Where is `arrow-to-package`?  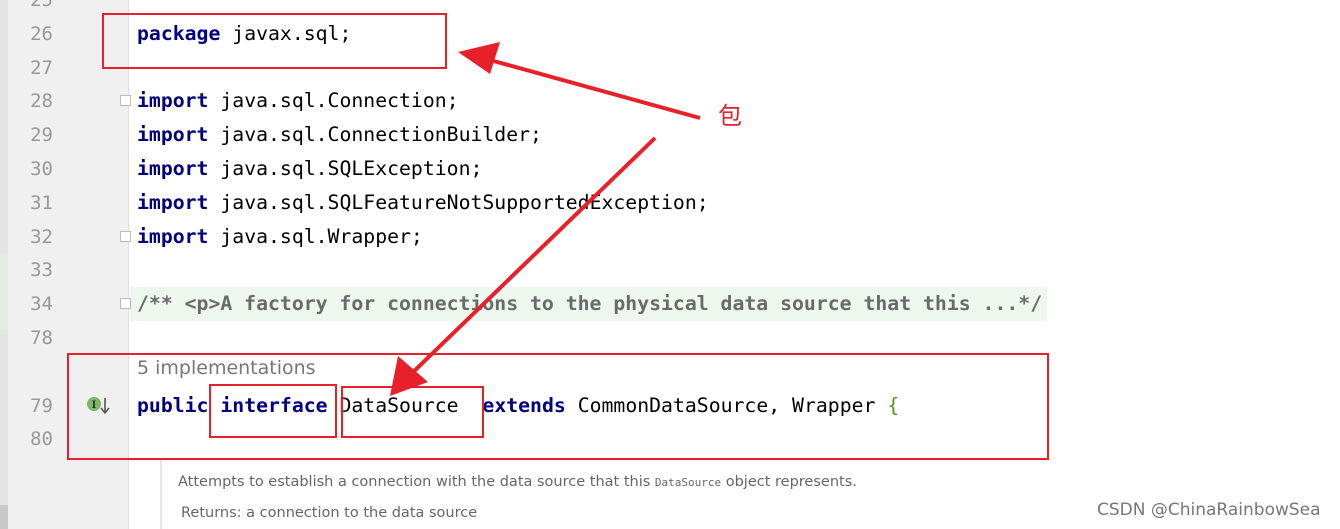 arrow-to-package is located at coordinates (579, 81).